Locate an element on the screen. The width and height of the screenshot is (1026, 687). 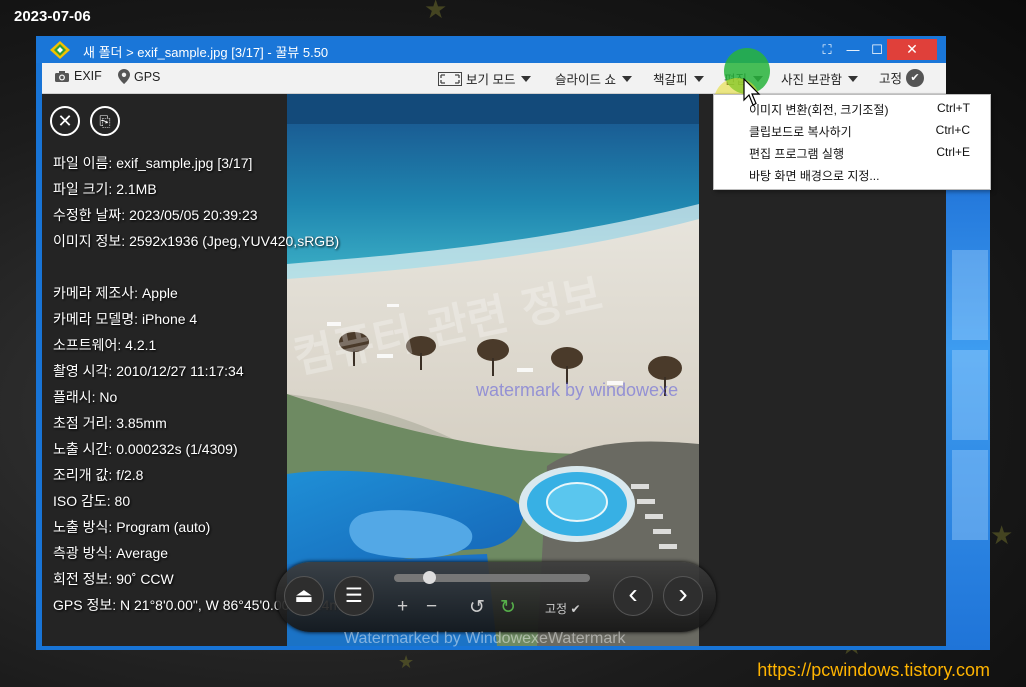
desktop-windows-logo is located at coordinates (968, 400).